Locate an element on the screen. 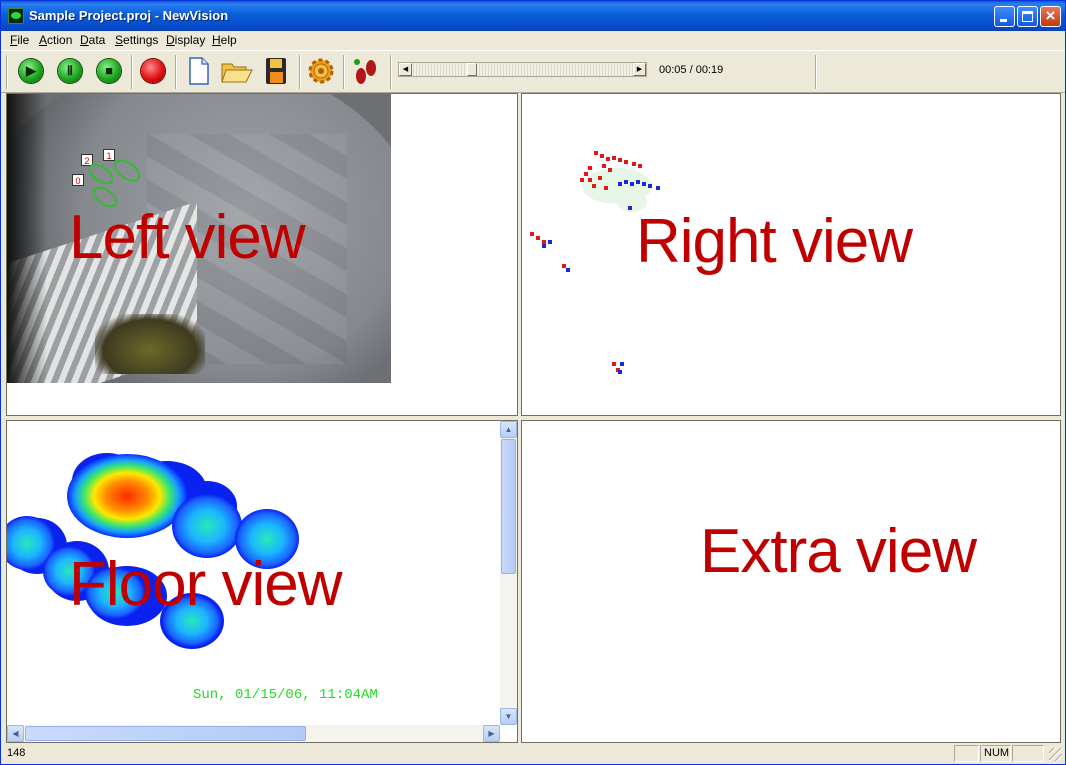  close-button: × is located at coordinates (1050, 16).